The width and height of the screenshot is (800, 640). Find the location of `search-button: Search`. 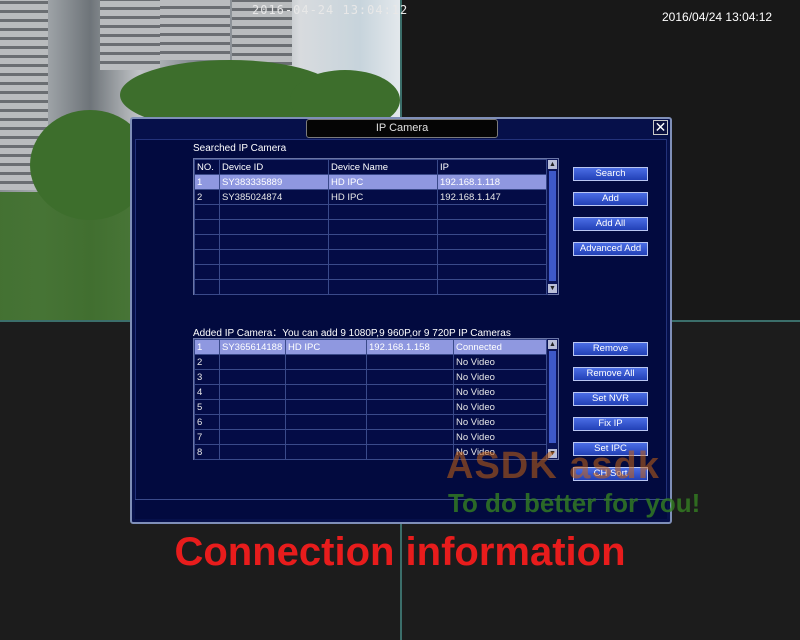

search-button: Search is located at coordinates (610, 174).